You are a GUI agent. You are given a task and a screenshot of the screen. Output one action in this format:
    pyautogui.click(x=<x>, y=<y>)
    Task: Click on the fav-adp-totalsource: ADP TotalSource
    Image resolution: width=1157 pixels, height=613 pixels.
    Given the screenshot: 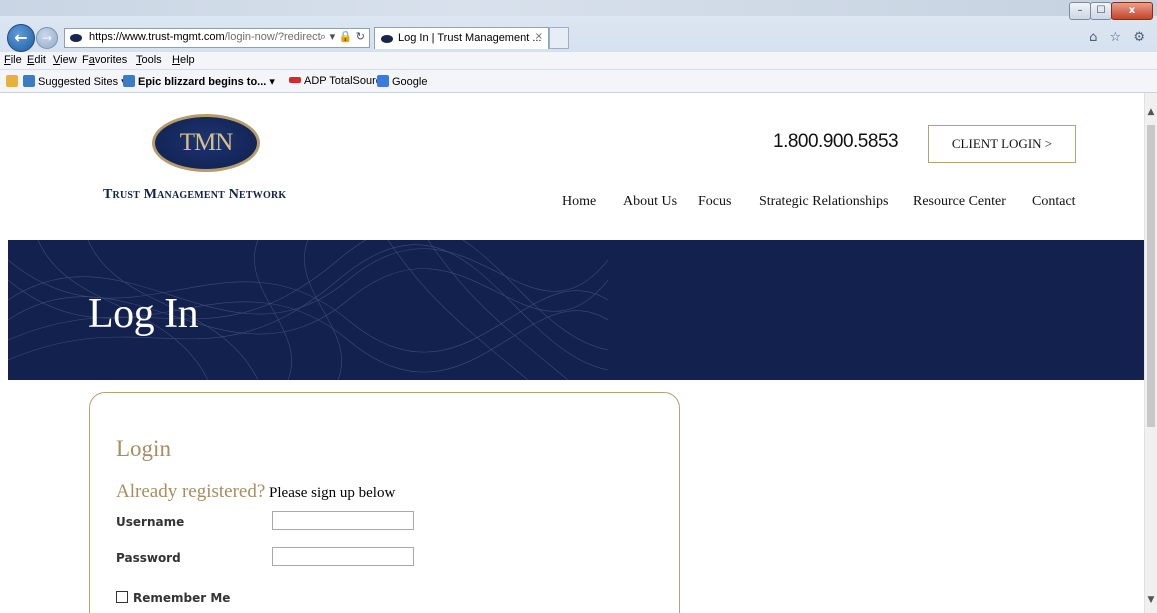 What is the action you would take?
    pyautogui.click(x=338, y=81)
    